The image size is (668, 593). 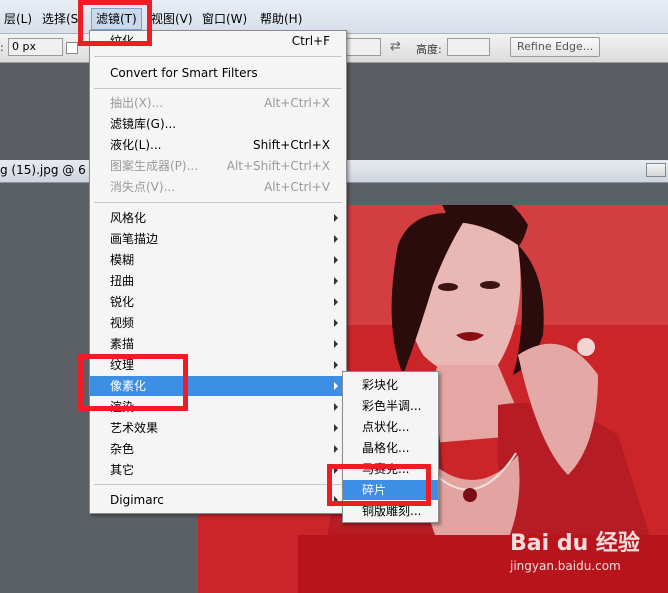 What do you see at coordinates (134, 428) in the screenshot?
I see `menu-item-label: 艺术效果` at bounding box center [134, 428].